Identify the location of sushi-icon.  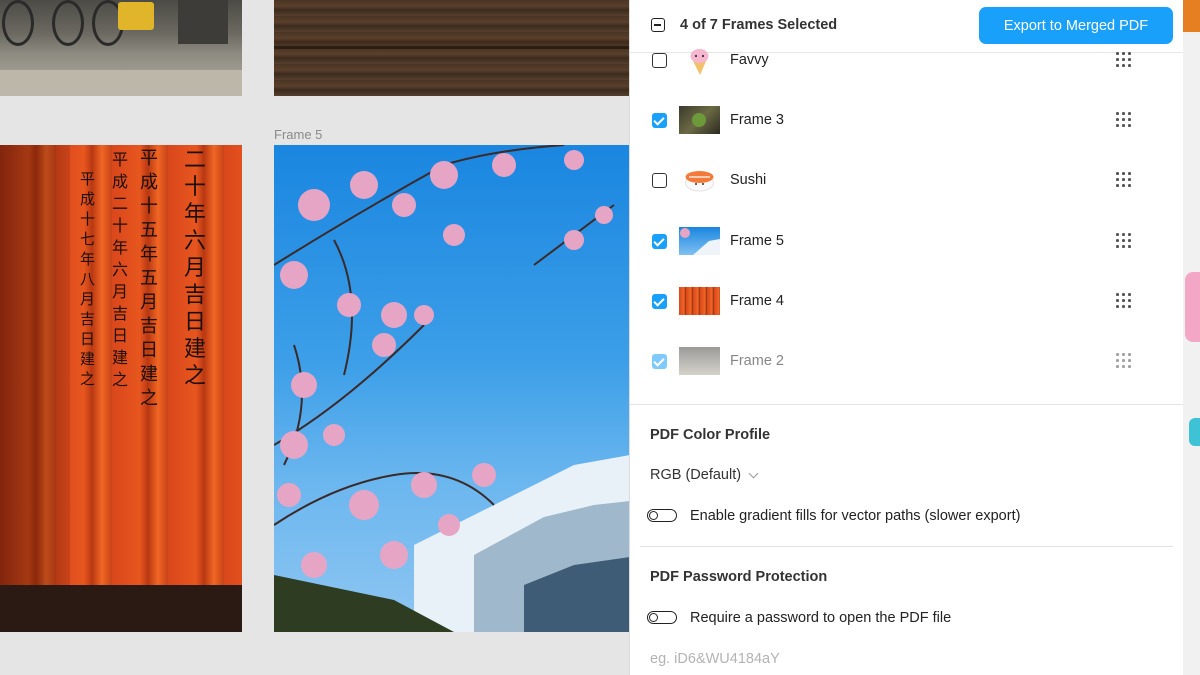
(699, 180).